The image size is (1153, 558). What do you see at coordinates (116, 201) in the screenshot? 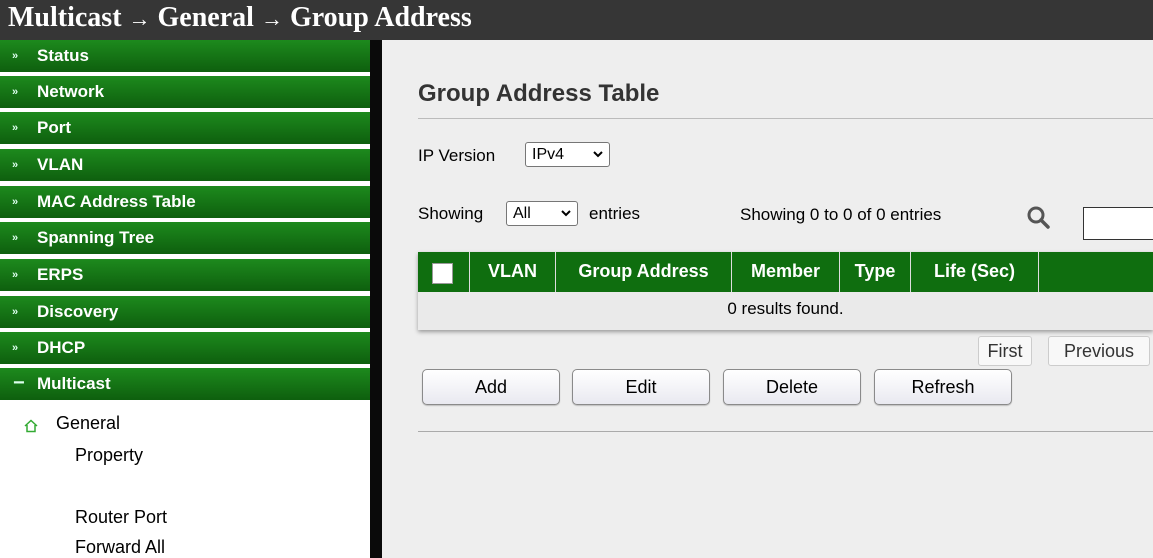
I see `sidebar-item-label: MAC Address Table` at bounding box center [116, 201].